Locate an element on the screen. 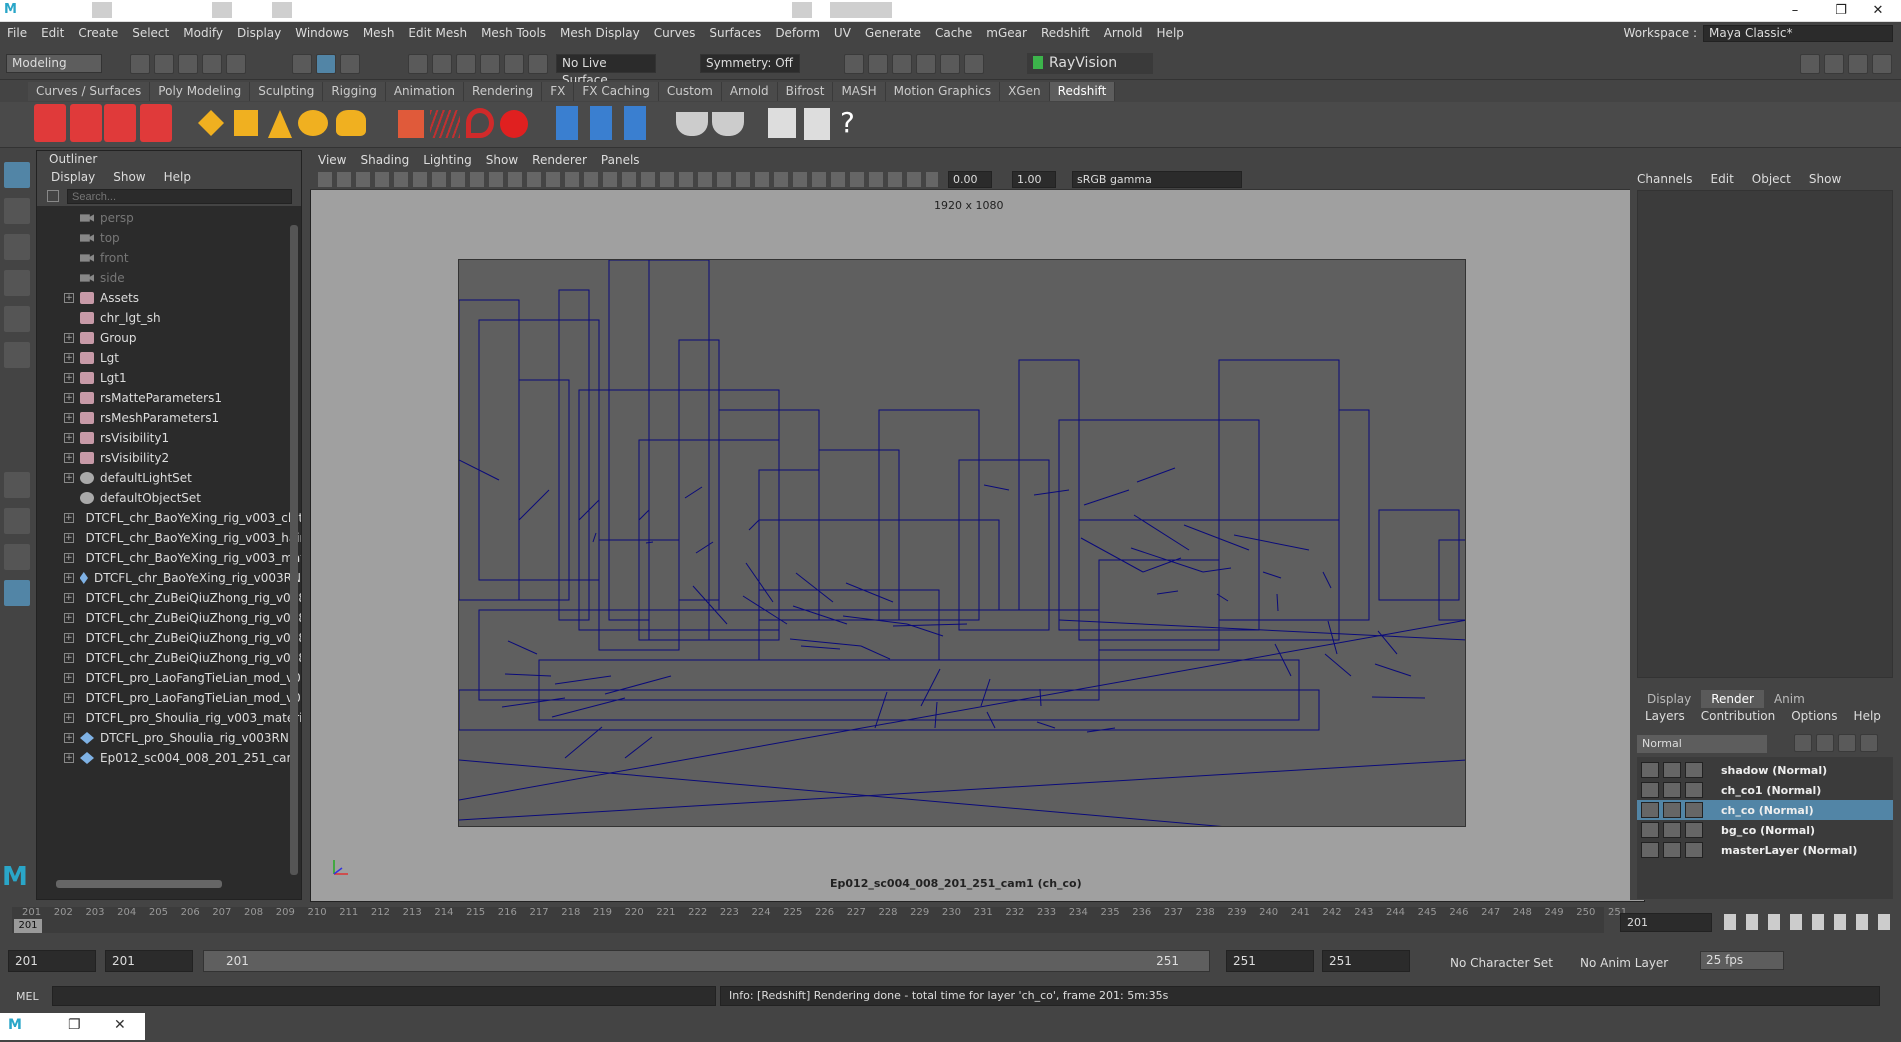  menu-help: Help is located at coordinates (1170, 33).